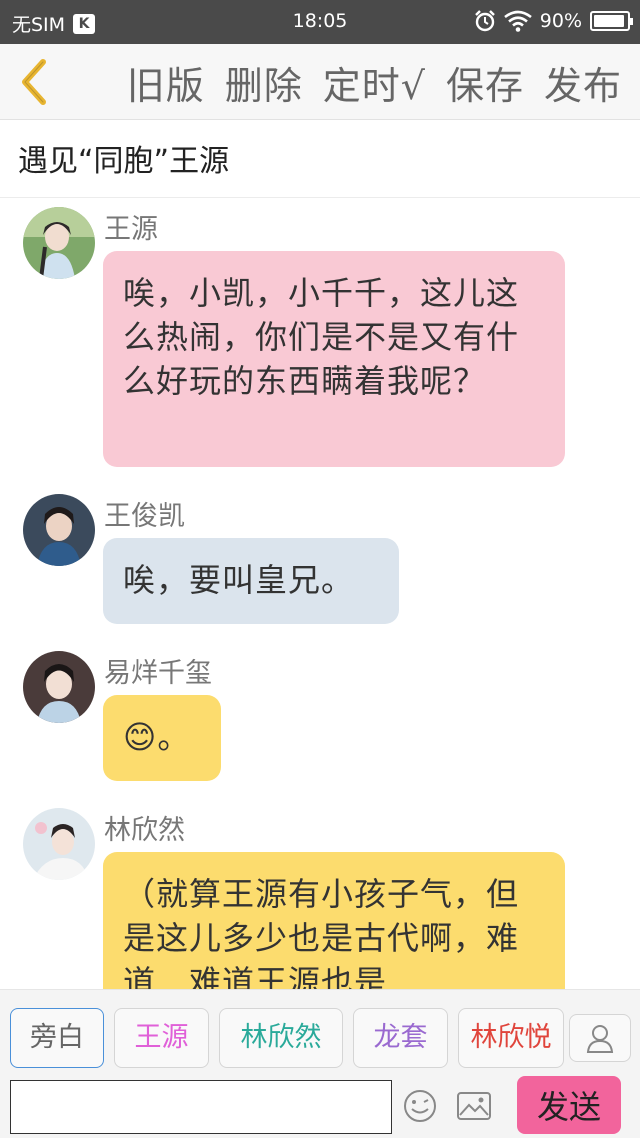 Image resolution: width=640 pixels, height=1138 pixels. Describe the element at coordinates (166, 82) in the screenshot. I see `old-version-button: 旧版` at that location.